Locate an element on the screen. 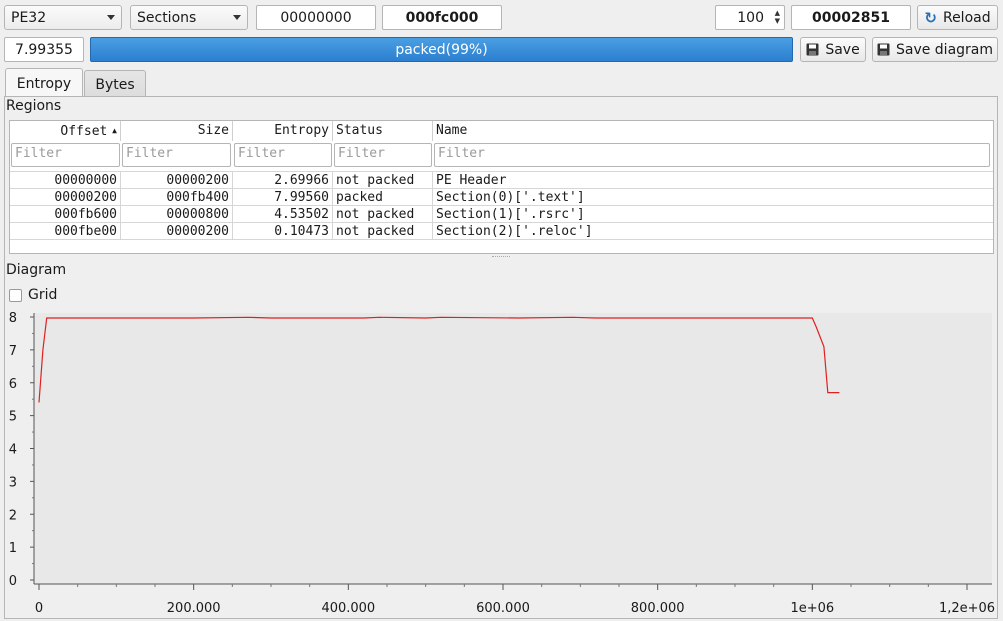  x-tick-label: 200.000 is located at coordinates (194, 608).